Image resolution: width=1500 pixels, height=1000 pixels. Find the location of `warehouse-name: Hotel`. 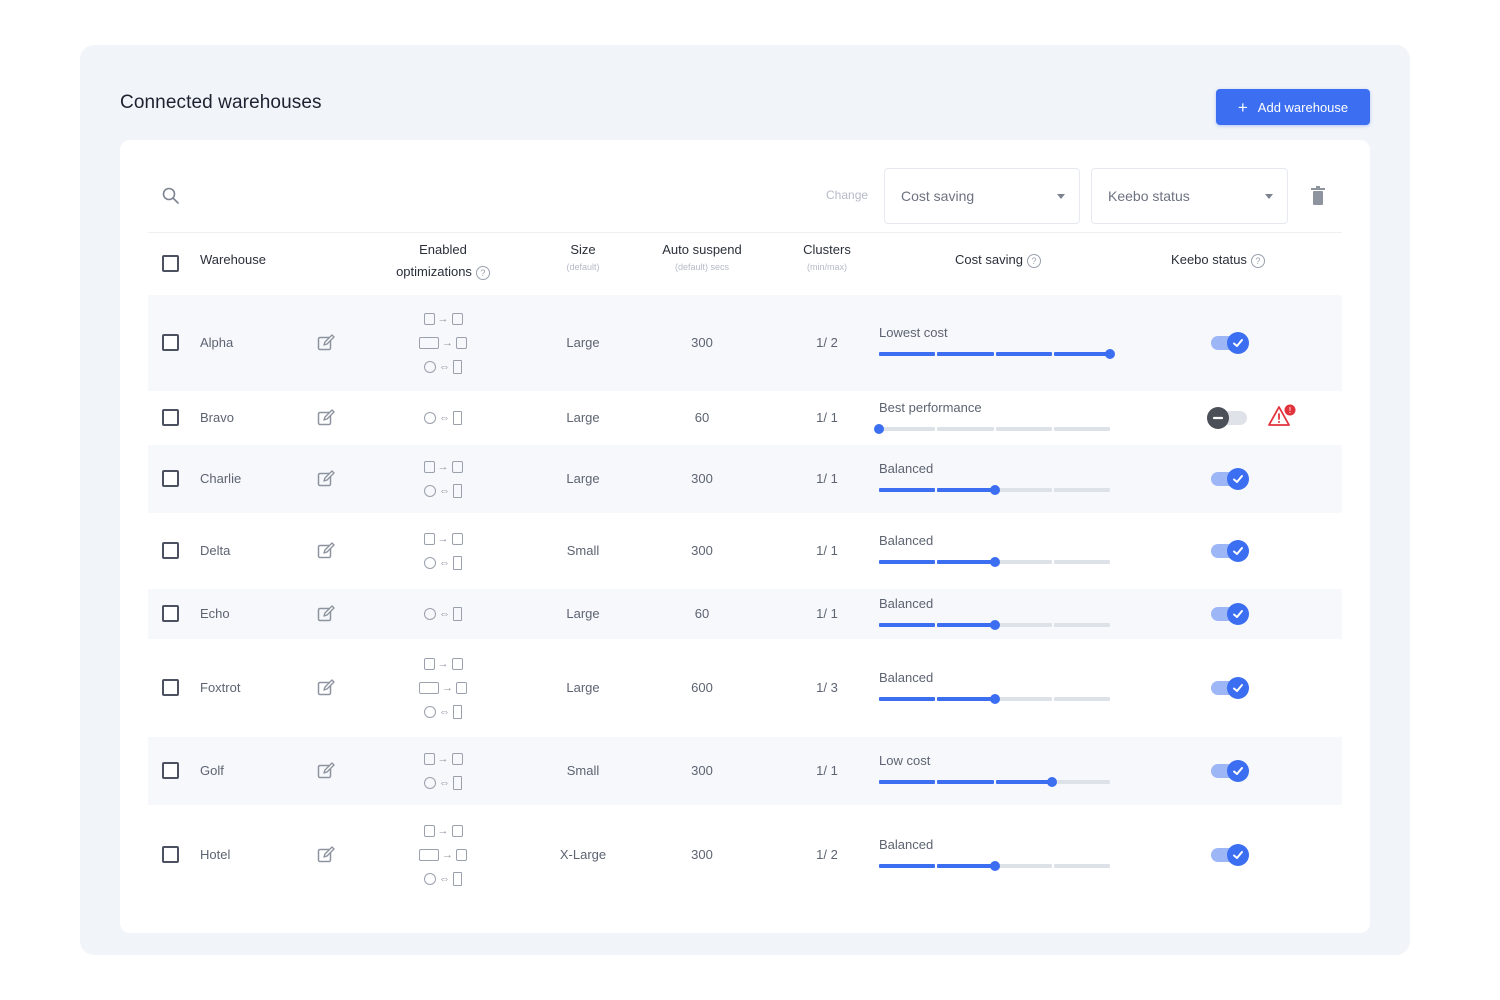

warehouse-name: Hotel is located at coordinates (215, 854).